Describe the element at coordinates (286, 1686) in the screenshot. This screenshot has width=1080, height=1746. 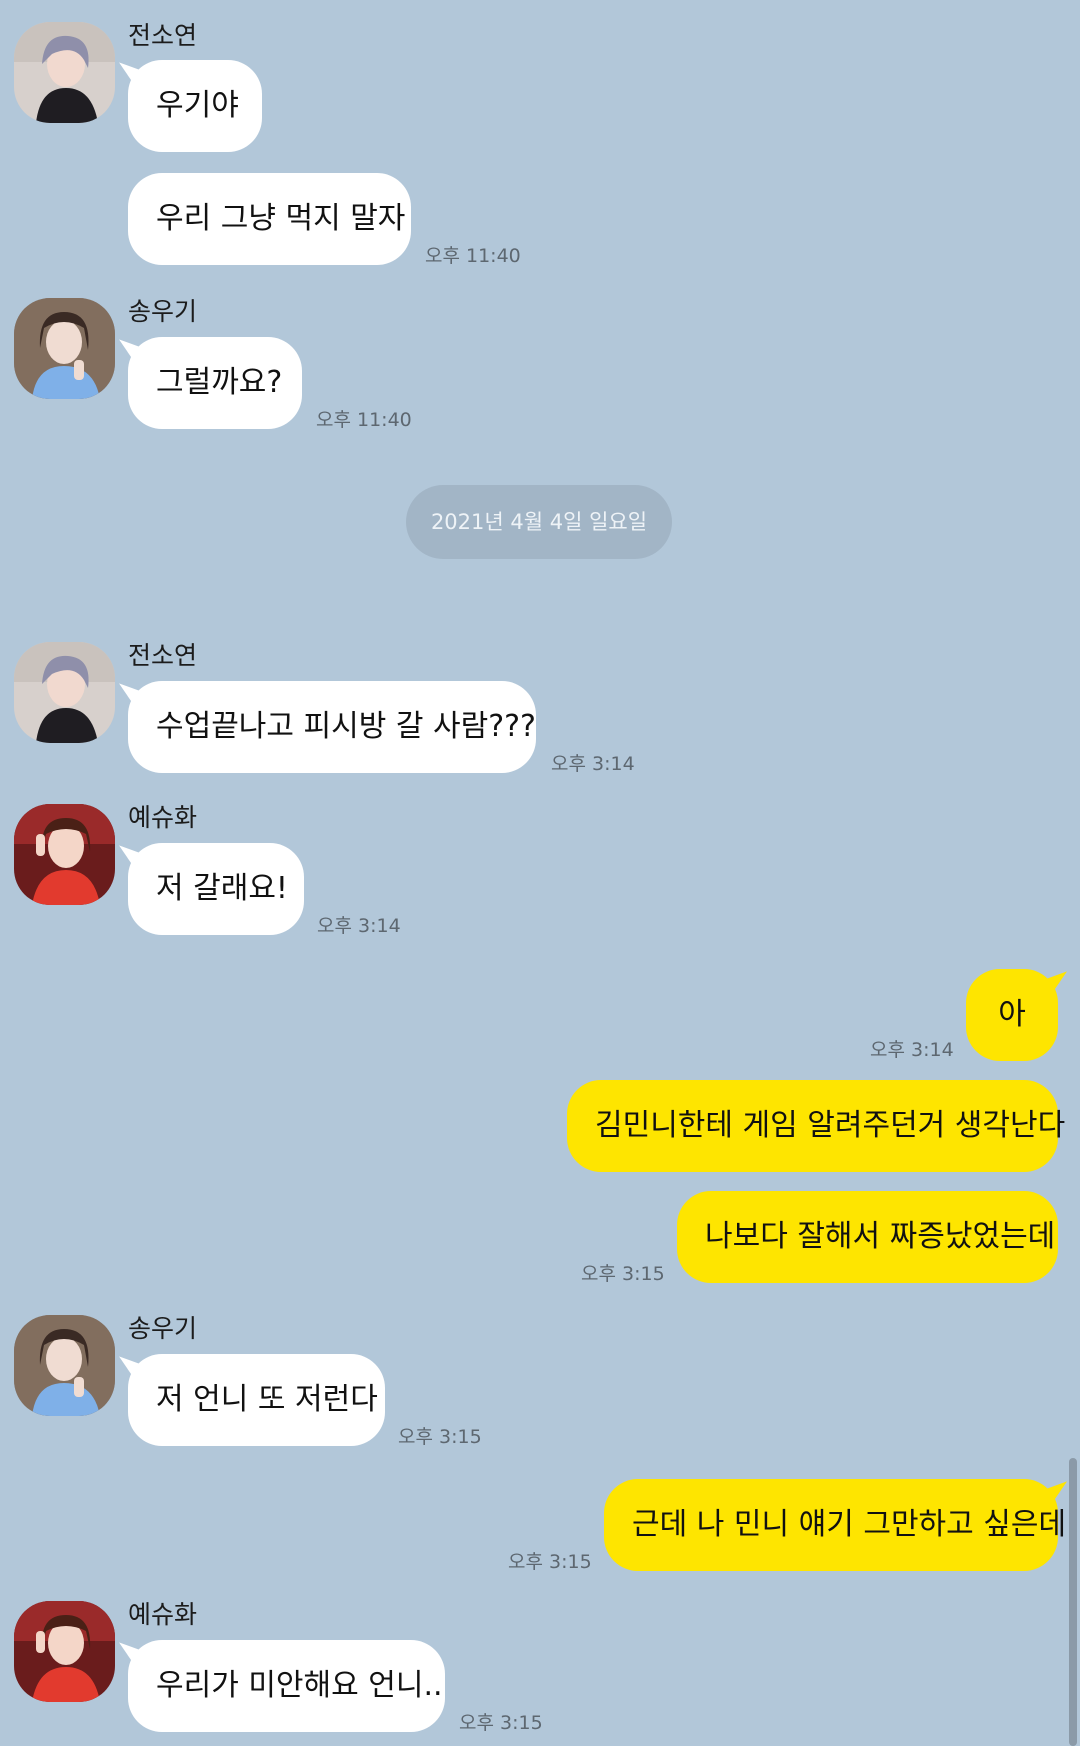
I see `message-bubble: 우리가 미안해요 언니..` at that location.